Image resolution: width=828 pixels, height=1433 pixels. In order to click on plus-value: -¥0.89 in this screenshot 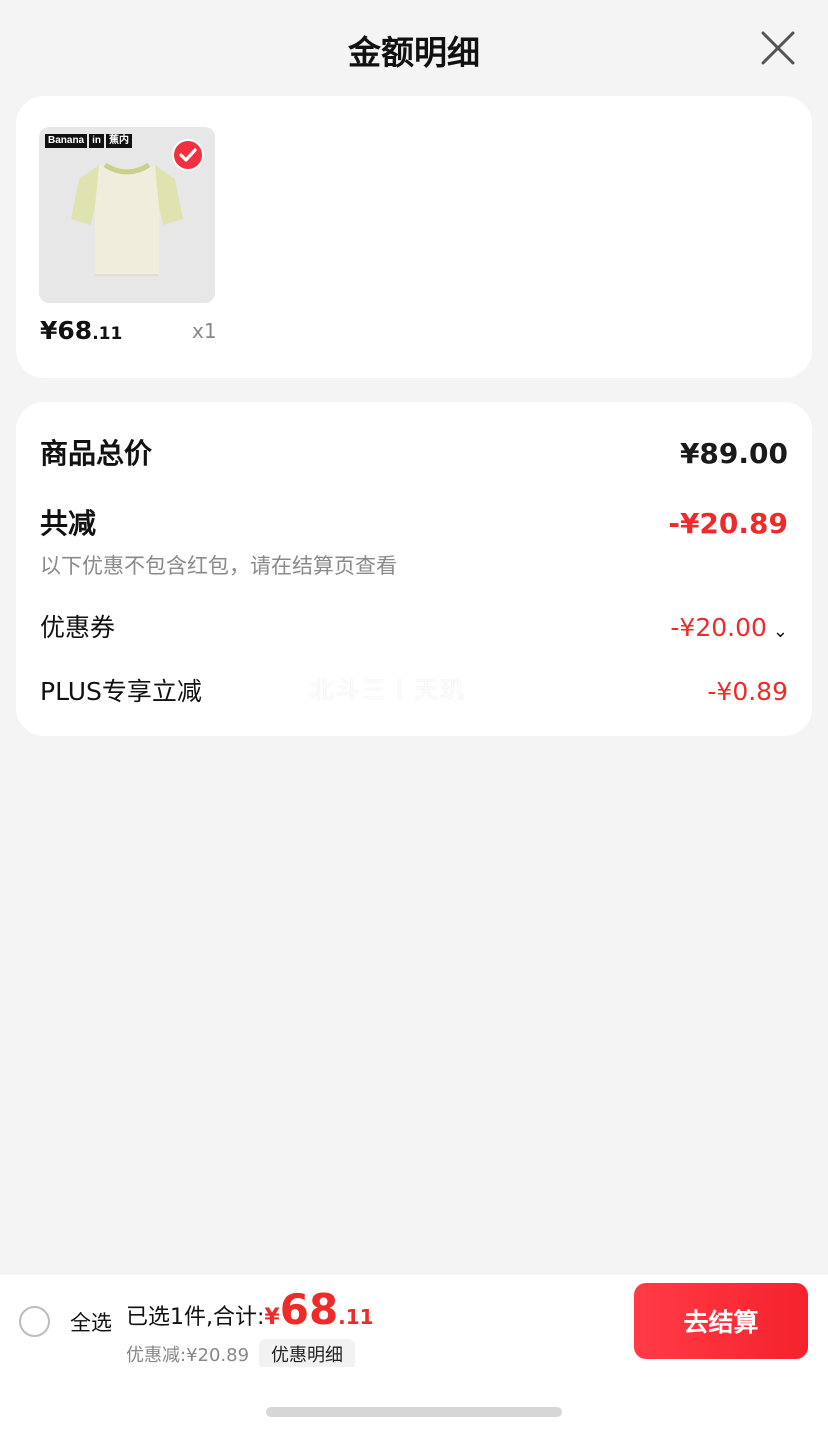, I will do `click(747, 691)`.